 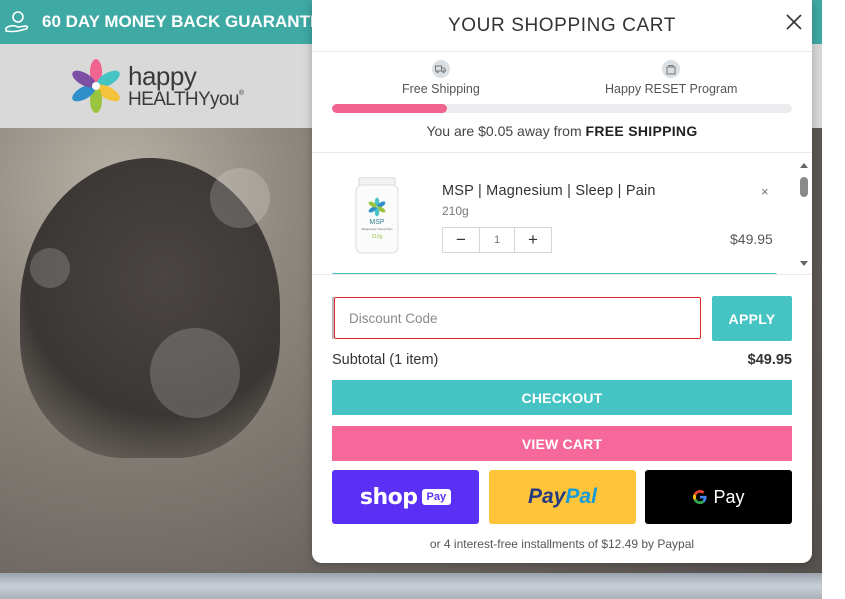 What do you see at coordinates (562, 108) in the screenshot?
I see `shipping-progress-bar` at bounding box center [562, 108].